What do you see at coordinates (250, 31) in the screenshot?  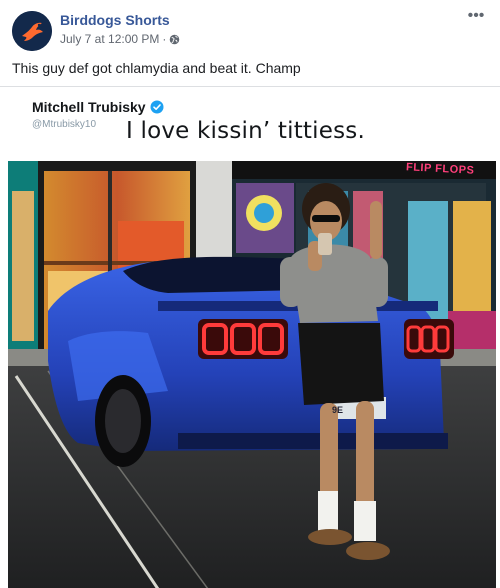 I see `post-header: Birddogs Shorts July 7 at 12:00 PM · •••` at bounding box center [250, 31].